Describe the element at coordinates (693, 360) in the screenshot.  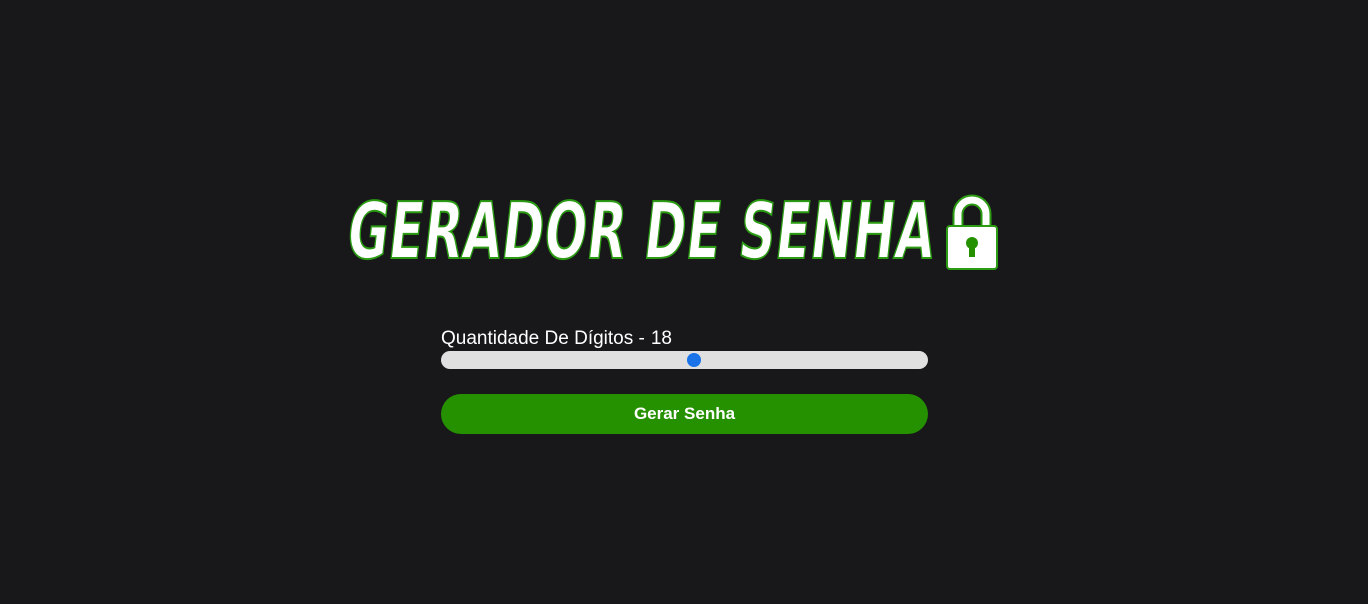
I see `slider-thumb` at that location.